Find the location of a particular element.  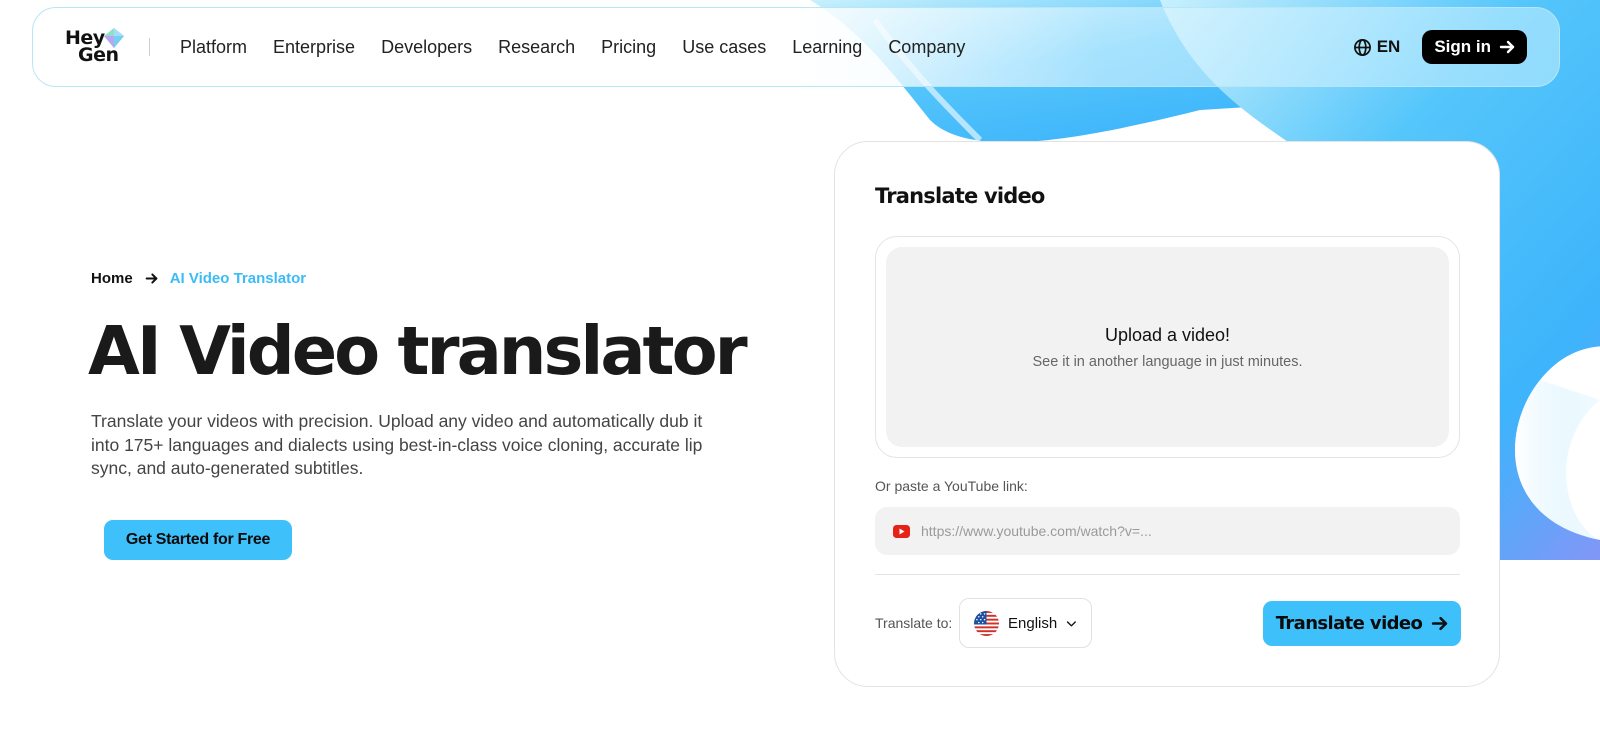

logo-gem-icon is located at coordinates (114, 38).